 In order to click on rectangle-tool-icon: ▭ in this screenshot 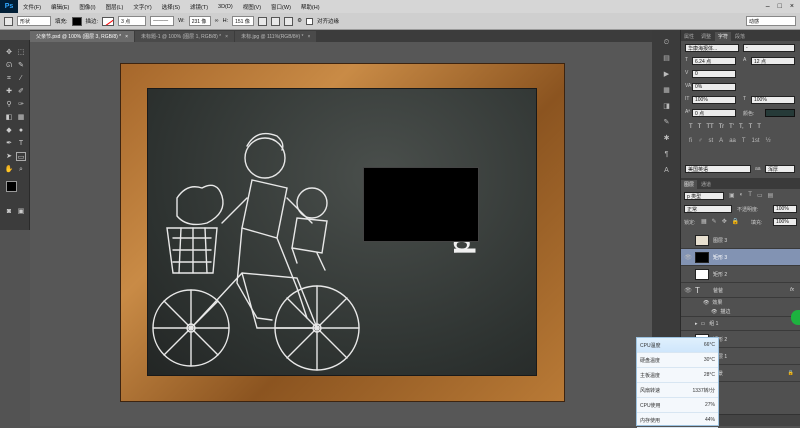, I will do `click(21, 156)`.